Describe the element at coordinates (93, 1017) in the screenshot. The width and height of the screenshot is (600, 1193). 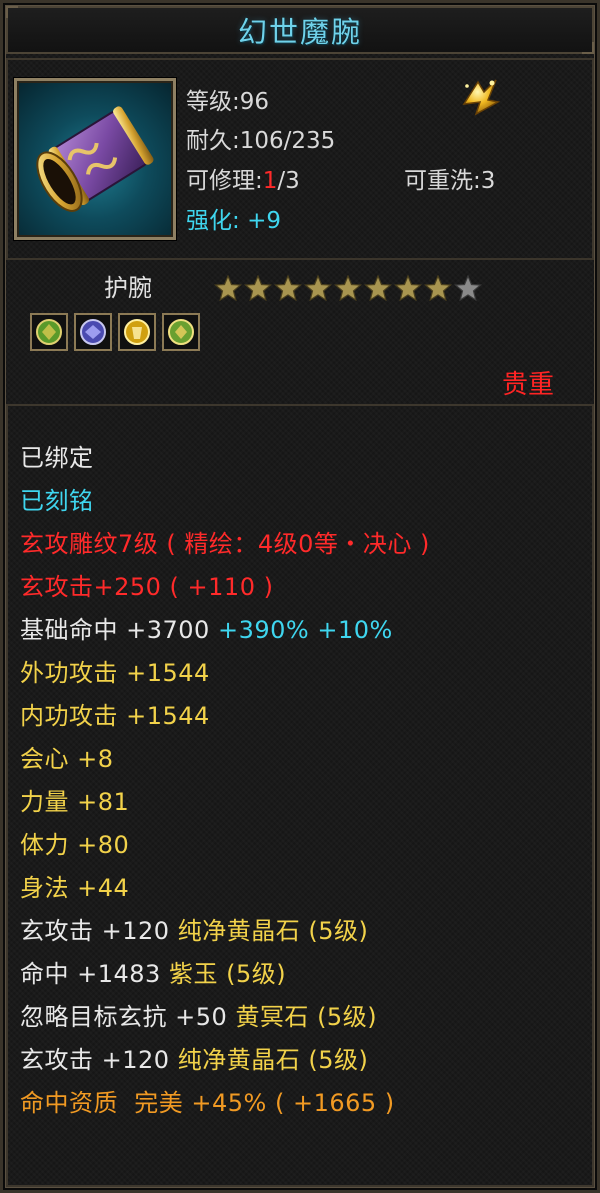
I see `attr-label: 忽略目标玄抗` at that location.